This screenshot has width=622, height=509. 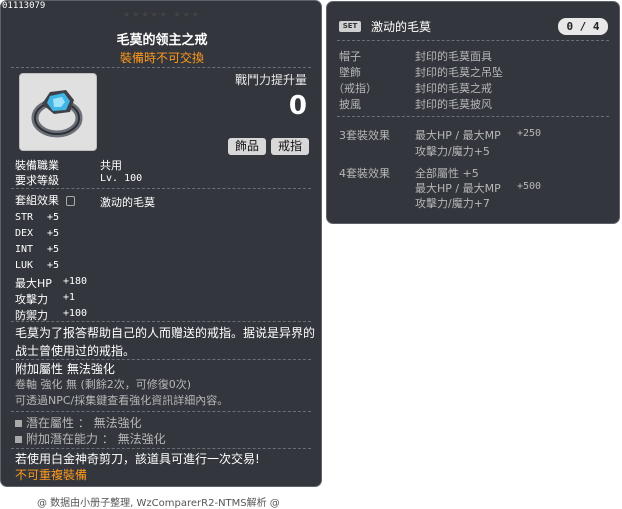 What do you see at coordinates (162, 14) in the screenshot?
I see `star-force-stars: ★★★★★ ★★★` at bounding box center [162, 14].